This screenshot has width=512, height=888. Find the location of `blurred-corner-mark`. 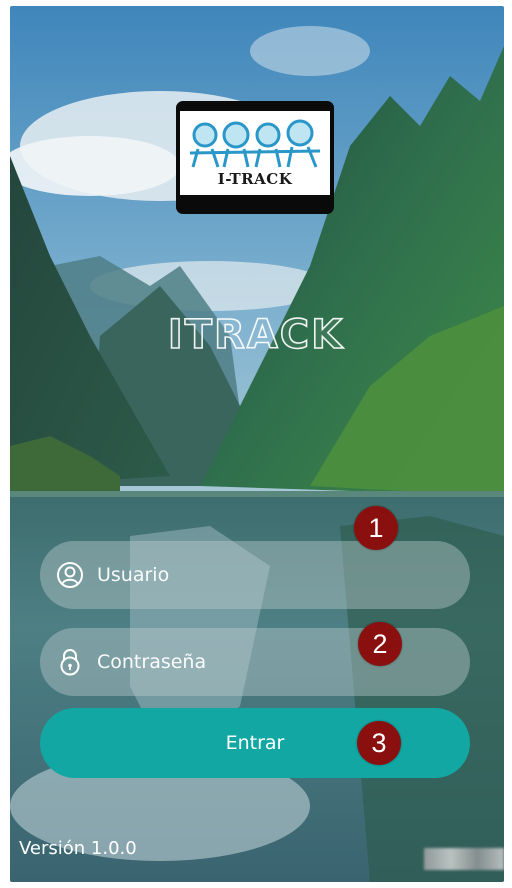

blurred-corner-mark is located at coordinates (464, 859).